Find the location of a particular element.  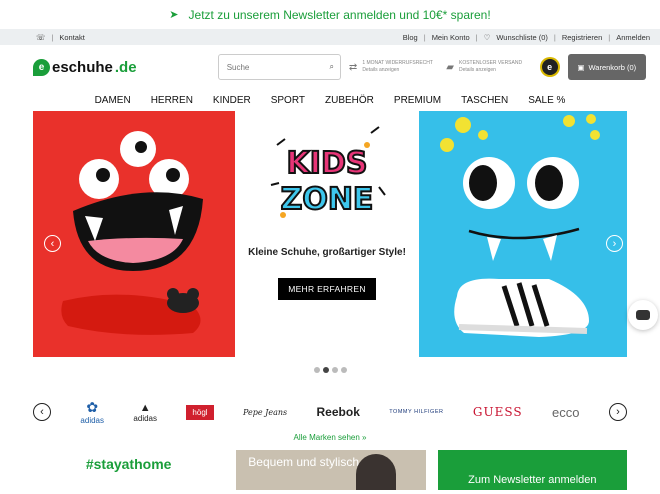

paper-plane-icon: ➤ is located at coordinates (174, 15).